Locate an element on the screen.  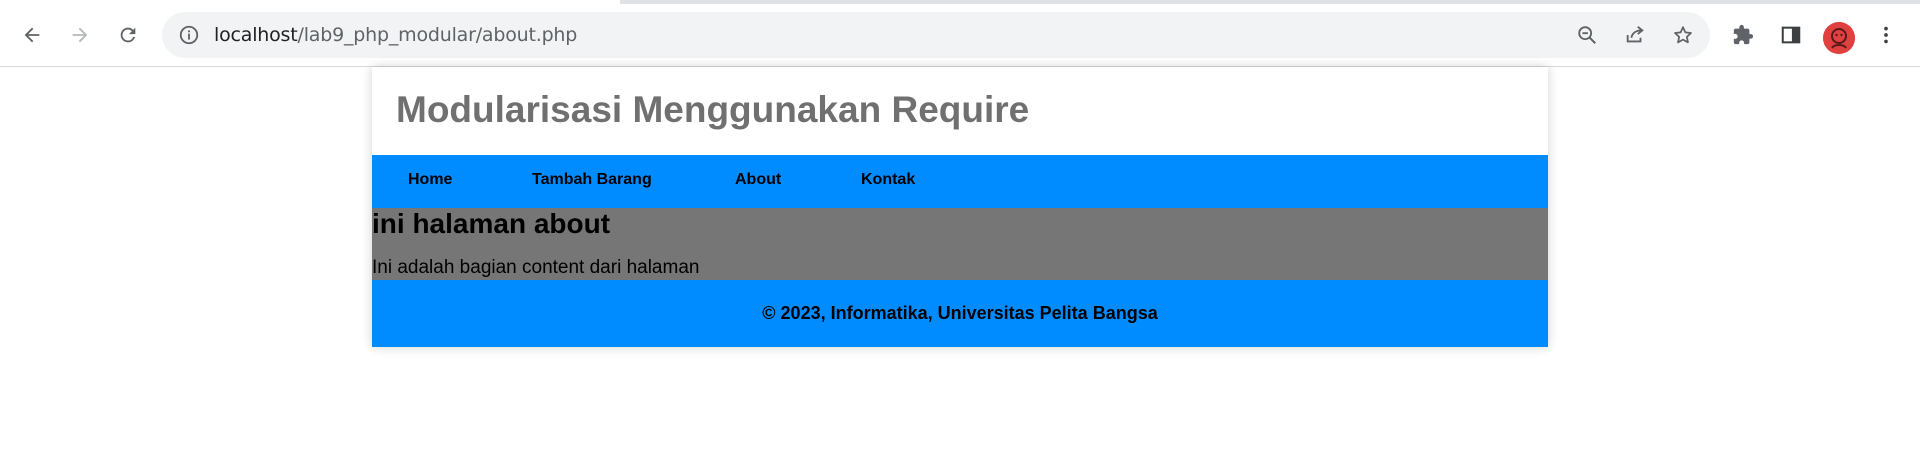
content-heading: ini halaman about is located at coordinates (491, 223).